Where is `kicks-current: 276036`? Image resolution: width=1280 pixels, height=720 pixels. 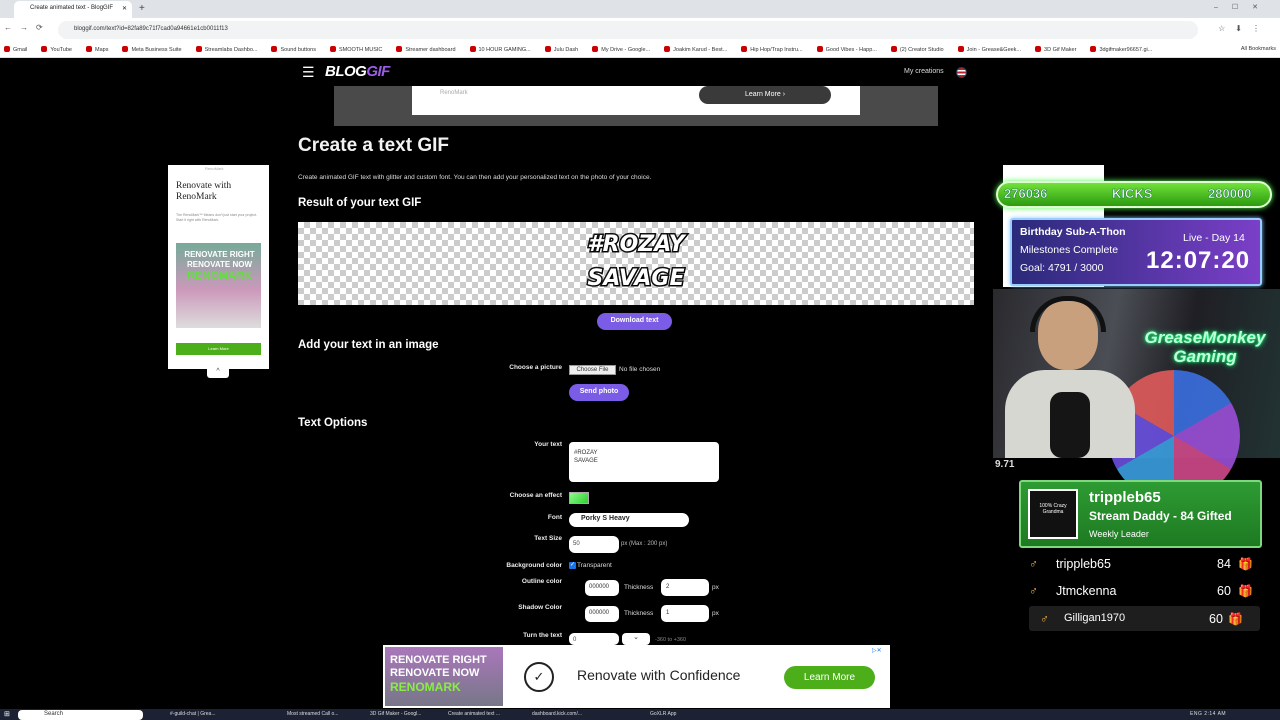 kicks-current: 276036 is located at coordinates (1026, 194).